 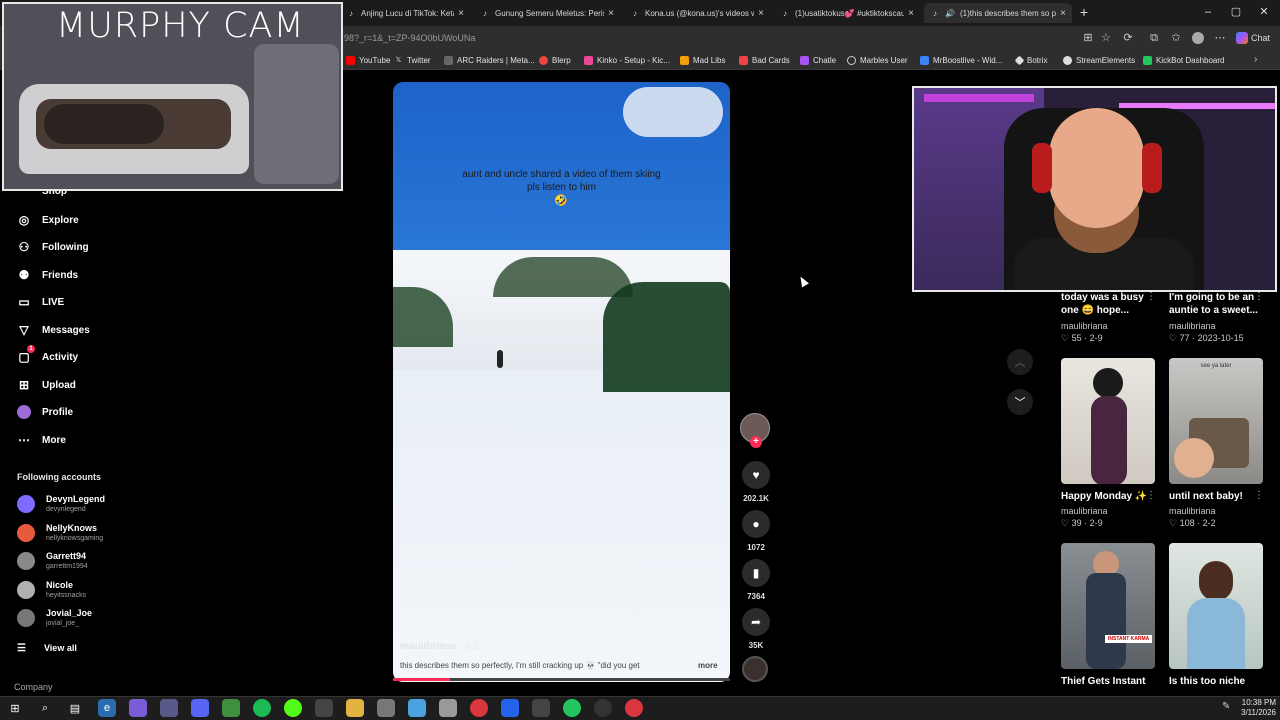 I want to click on system-clock: 10:38 PM 3/11/2026, so click(x=1258, y=708).